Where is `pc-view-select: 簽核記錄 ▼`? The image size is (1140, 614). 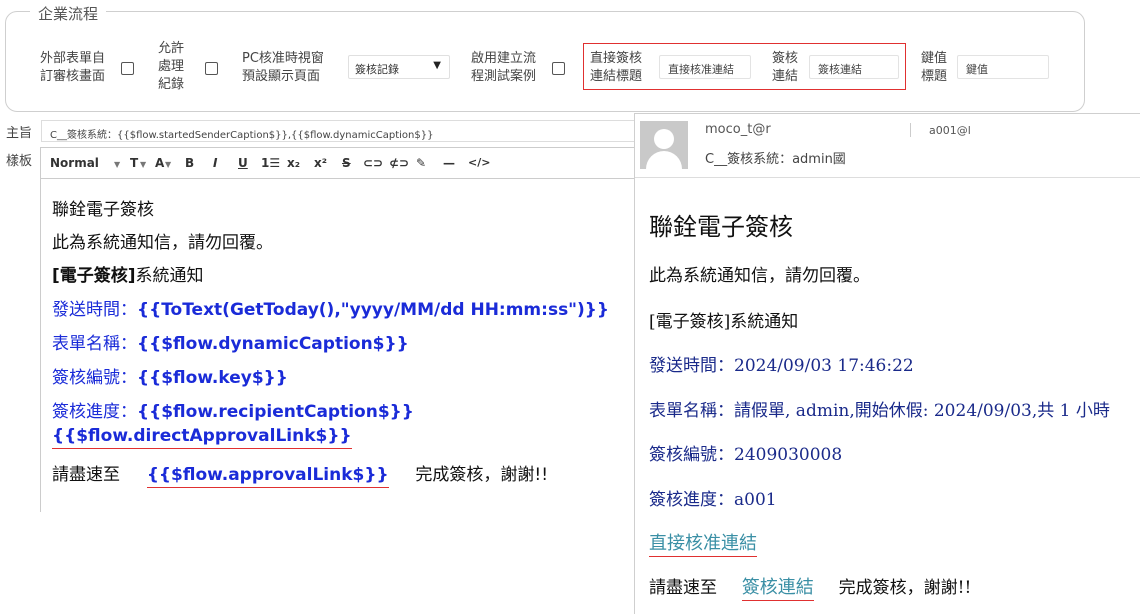
pc-view-select: 簽核記錄 ▼ is located at coordinates (399, 67).